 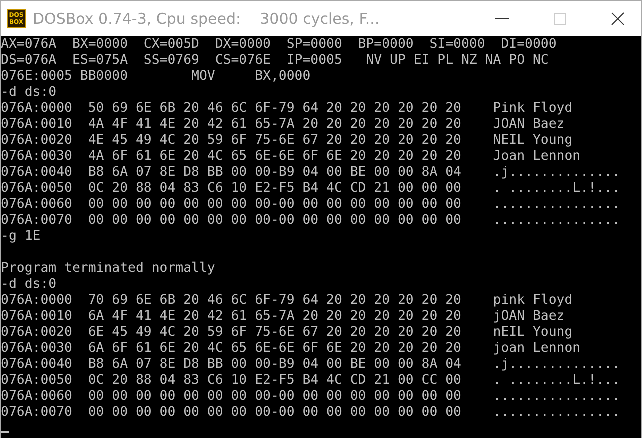 I want to click on console-line: 076A:0030 6A 6F 61 6E 20 4C 65 6E-6E 6F 6E 20 20 20 20 20 joan Lennon, so click(x=291, y=349).